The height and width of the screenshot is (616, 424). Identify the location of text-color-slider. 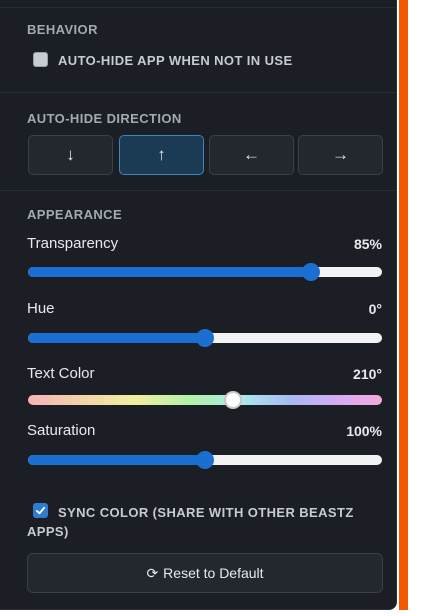
(205, 400).